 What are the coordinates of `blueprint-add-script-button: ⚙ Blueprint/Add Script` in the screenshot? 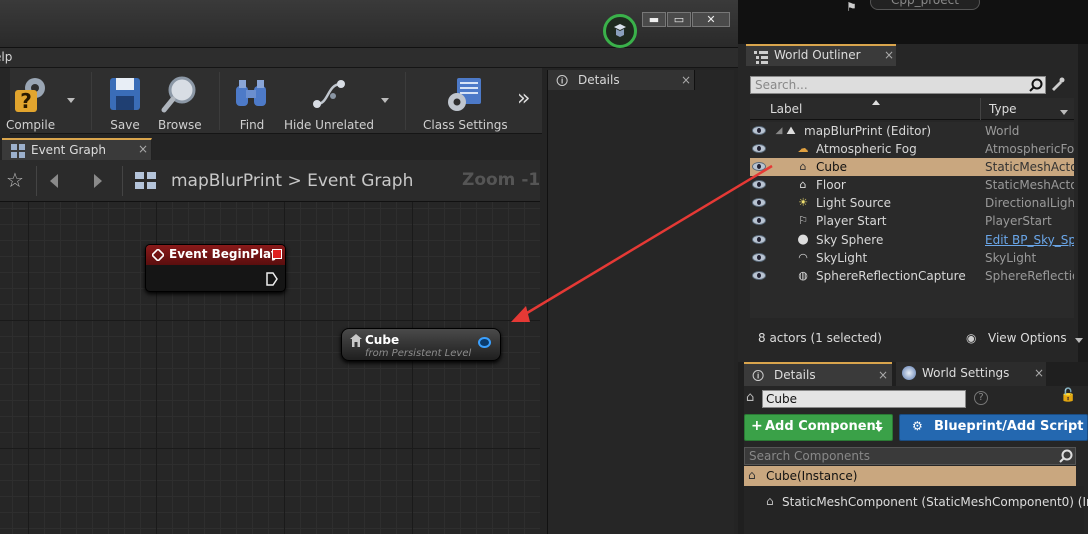 It's located at (993, 427).